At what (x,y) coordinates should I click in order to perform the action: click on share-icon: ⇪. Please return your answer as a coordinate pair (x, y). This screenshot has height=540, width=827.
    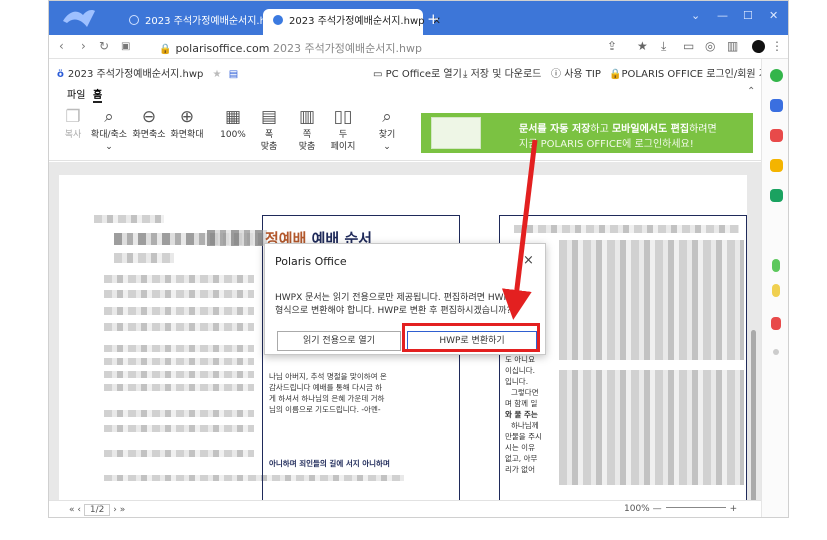
    Looking at the image, I should click on (612, 46).